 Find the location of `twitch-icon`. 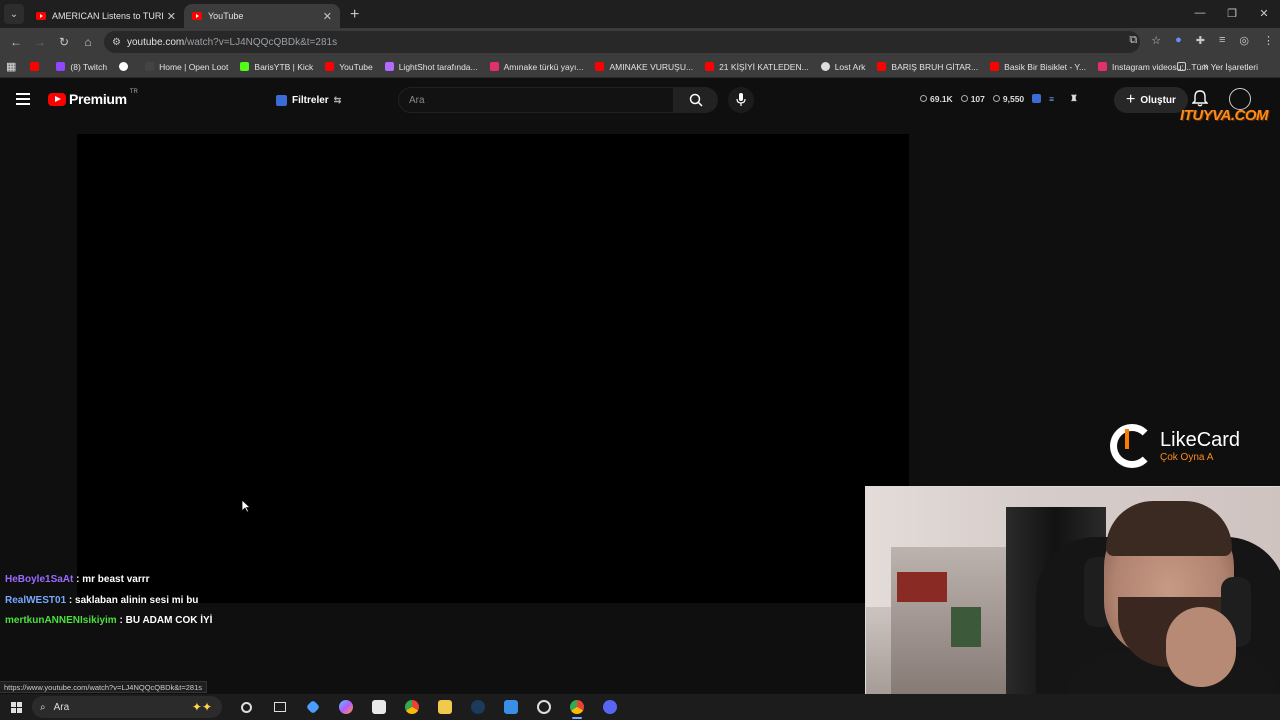

twitch-icon is located at coordinates (61, 66).